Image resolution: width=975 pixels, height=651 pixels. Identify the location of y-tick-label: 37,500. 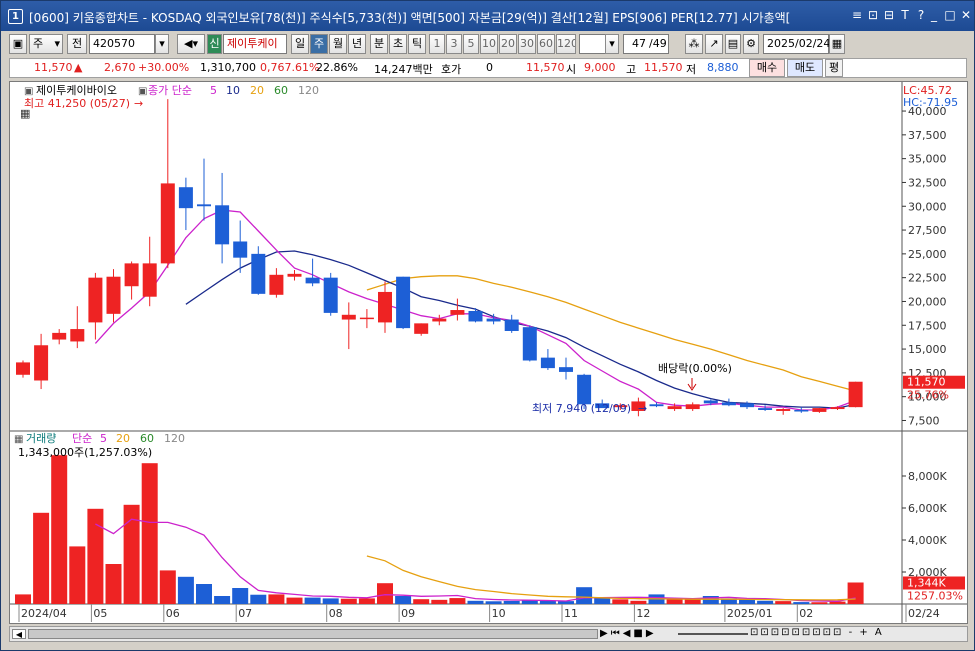
(927, 135).